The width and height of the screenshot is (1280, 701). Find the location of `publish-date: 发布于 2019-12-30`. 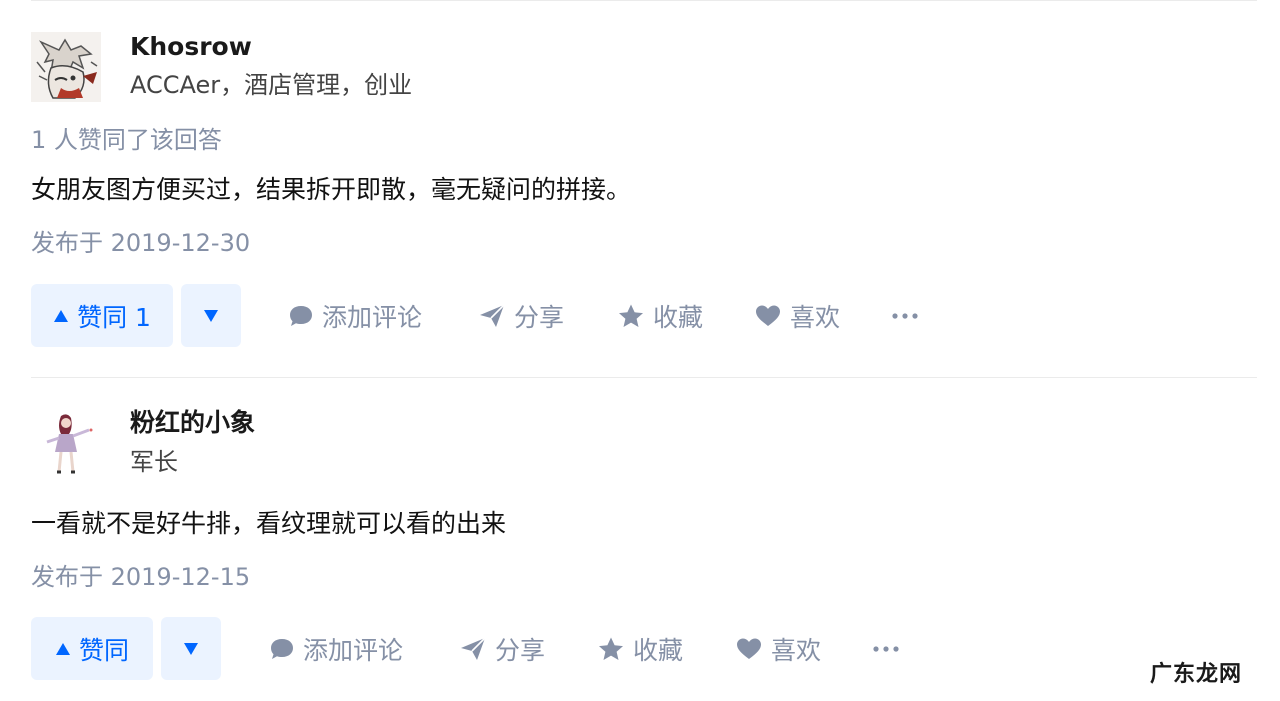

publish-date: 发布于 2019-12-30 is located at coordinates (140, 243).